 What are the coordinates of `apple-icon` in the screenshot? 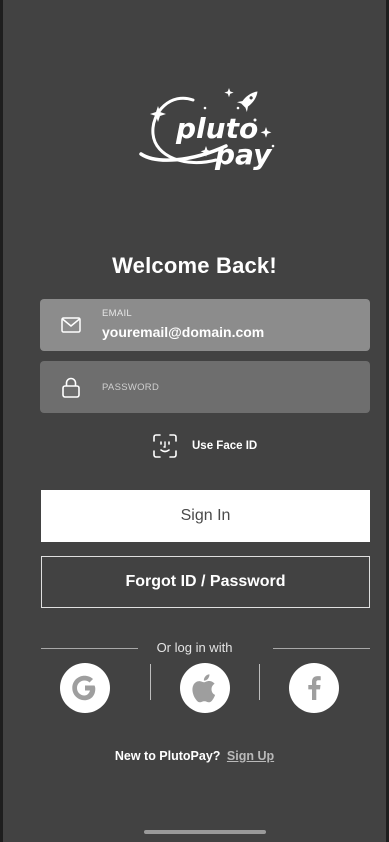 It's located at (204, 688).